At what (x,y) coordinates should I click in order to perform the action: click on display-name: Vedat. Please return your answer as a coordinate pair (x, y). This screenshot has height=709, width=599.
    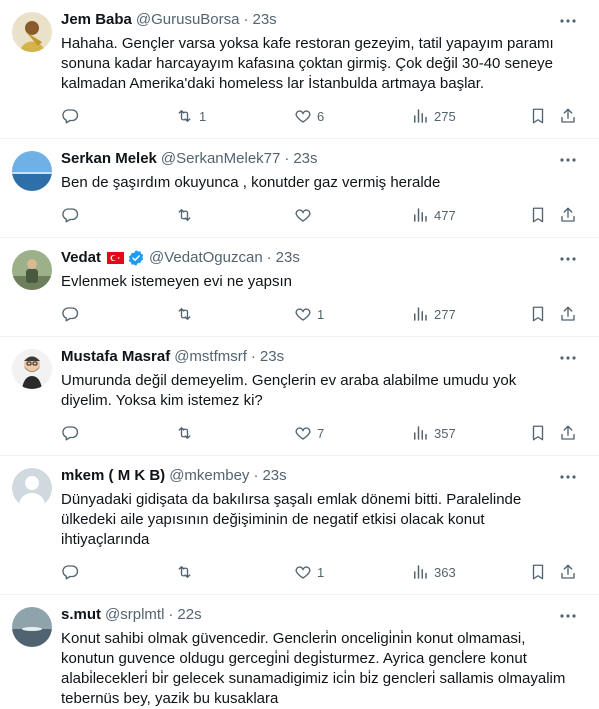
    Looking at the image, I should click on (81, 258).